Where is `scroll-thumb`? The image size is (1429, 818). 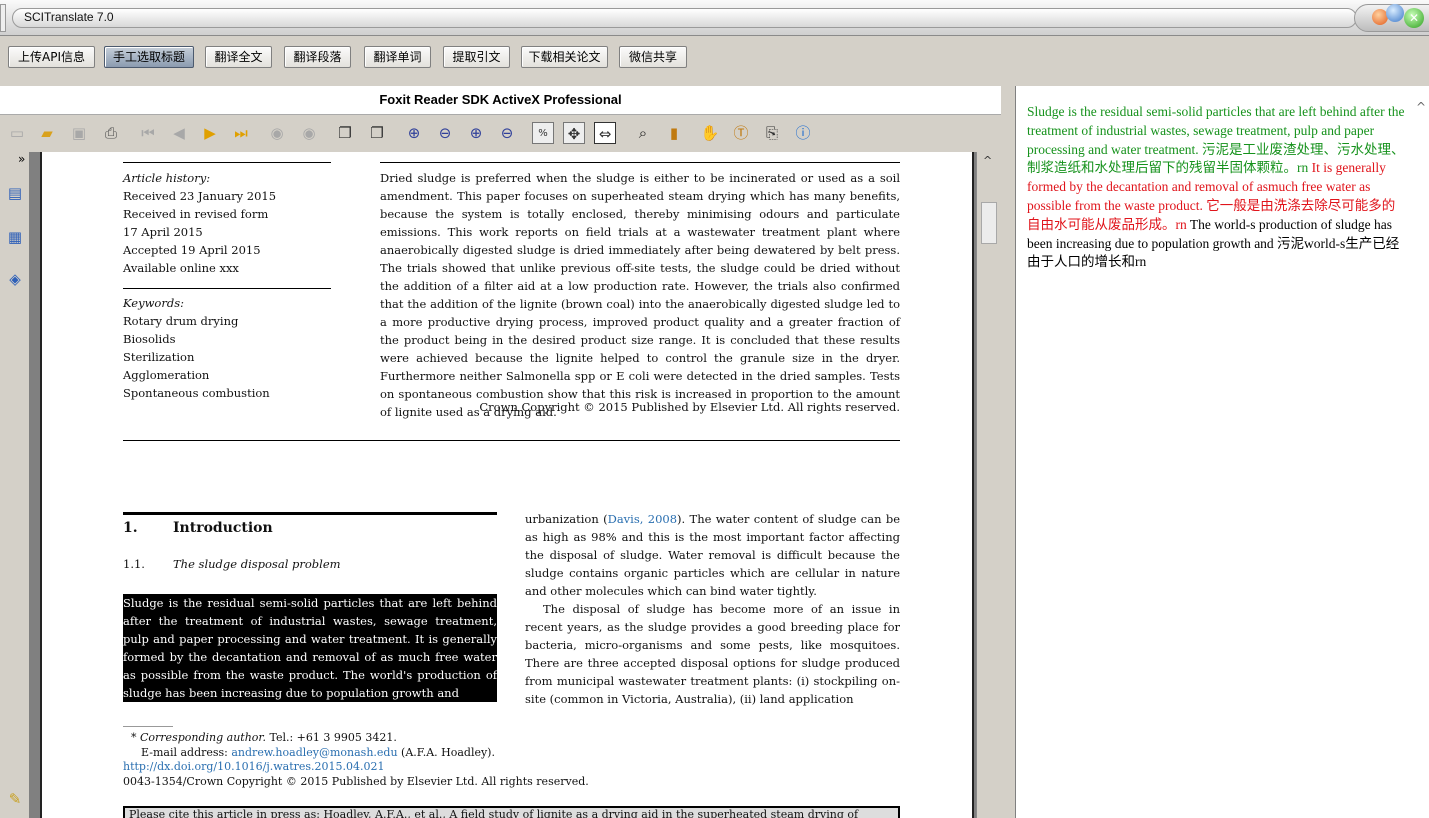 scroll-thumb is located at coordinates (989, 223).